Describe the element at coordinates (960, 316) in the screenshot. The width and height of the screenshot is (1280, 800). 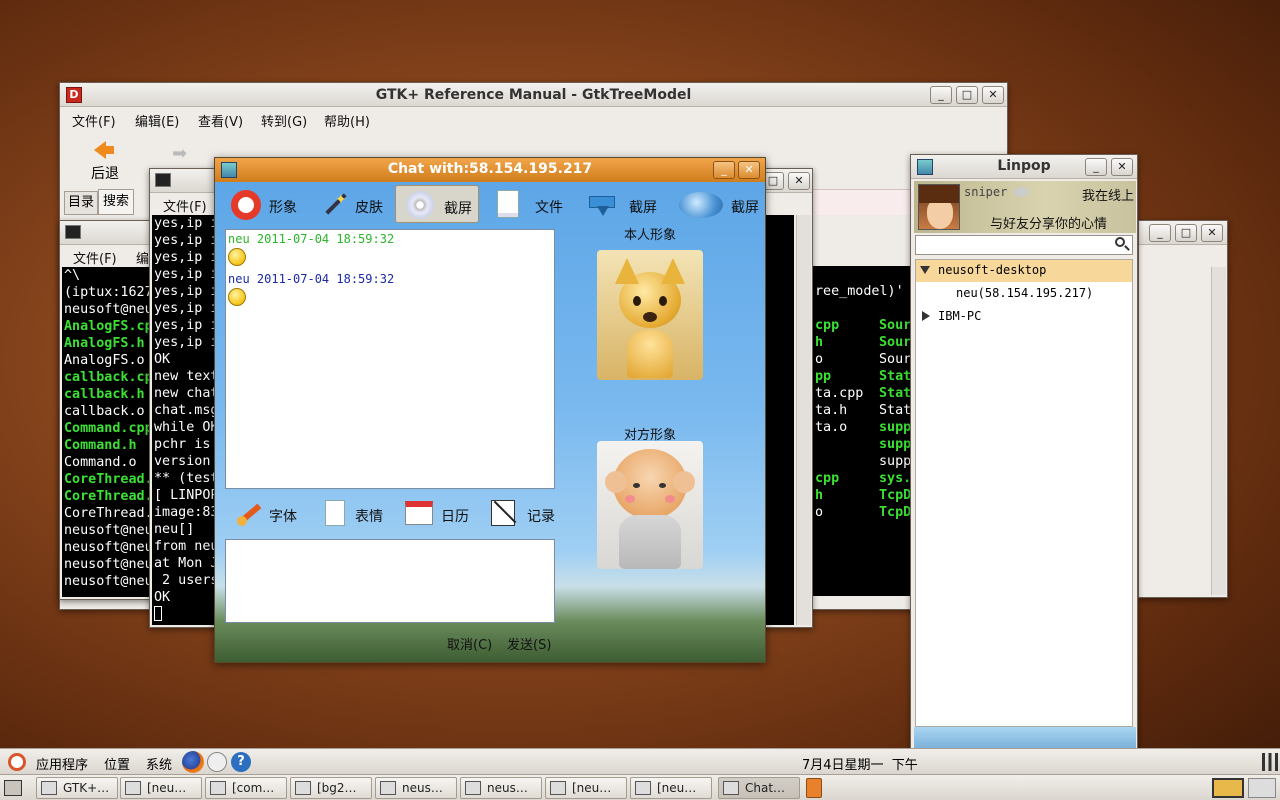
I see `group-name: IBM-PC` at that location.